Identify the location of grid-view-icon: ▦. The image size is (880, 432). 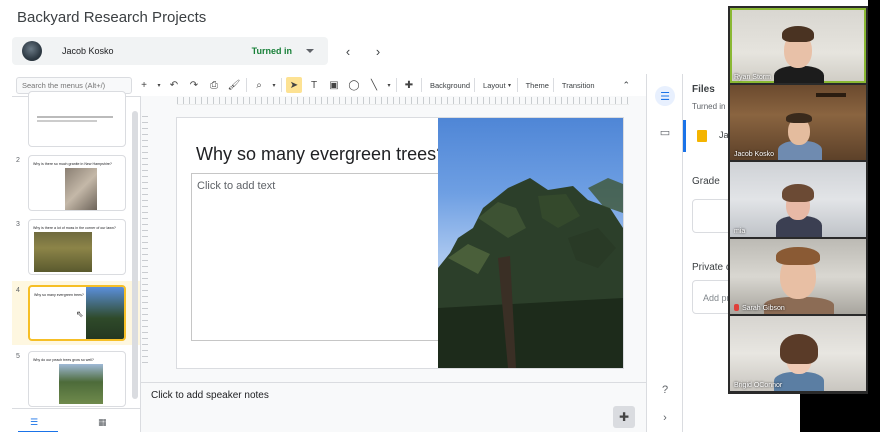
(102, 422).